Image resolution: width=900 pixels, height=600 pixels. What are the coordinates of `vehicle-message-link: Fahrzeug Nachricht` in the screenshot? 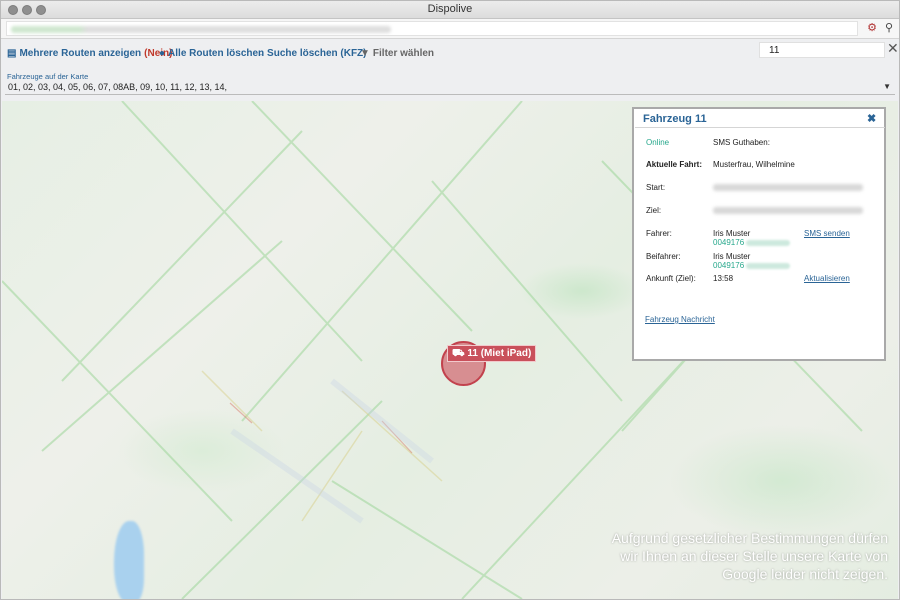 It's located at (680, 319).